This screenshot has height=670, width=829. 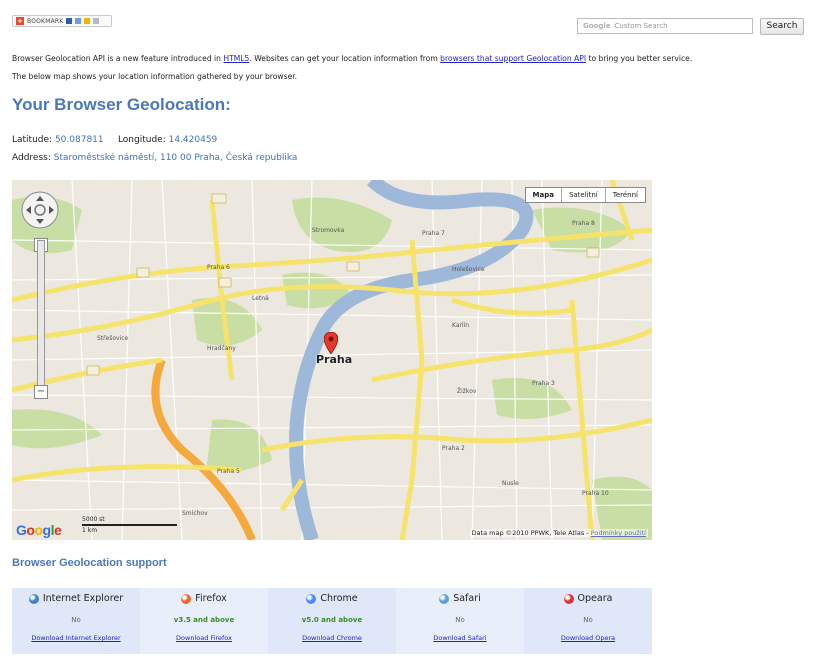 What do you see at coordinates (588, 638) in the screenshot?
I see `download-opera-link: Download Opera` at bounding box center [588, 638].